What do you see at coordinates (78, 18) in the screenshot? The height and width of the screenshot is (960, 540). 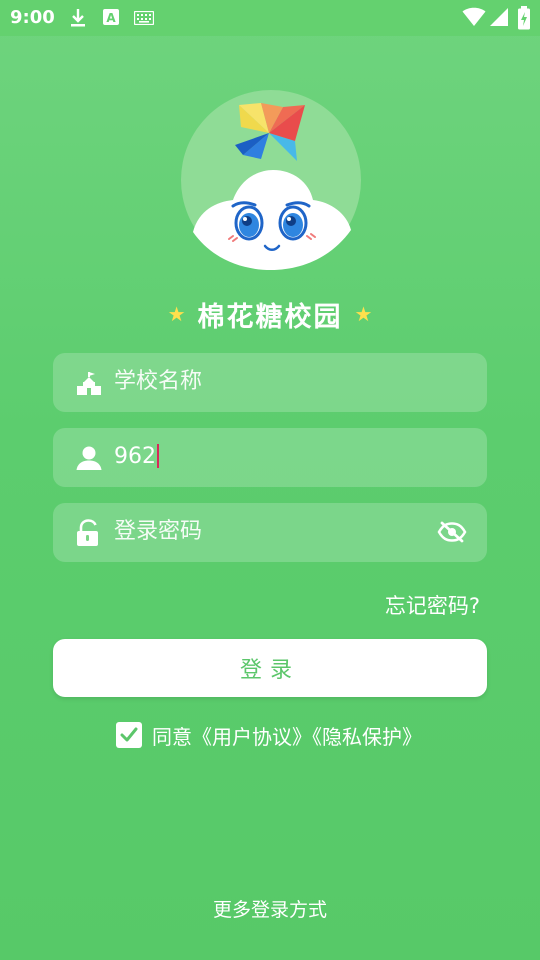 I see `download-icon` at bounding box center [78, 18].